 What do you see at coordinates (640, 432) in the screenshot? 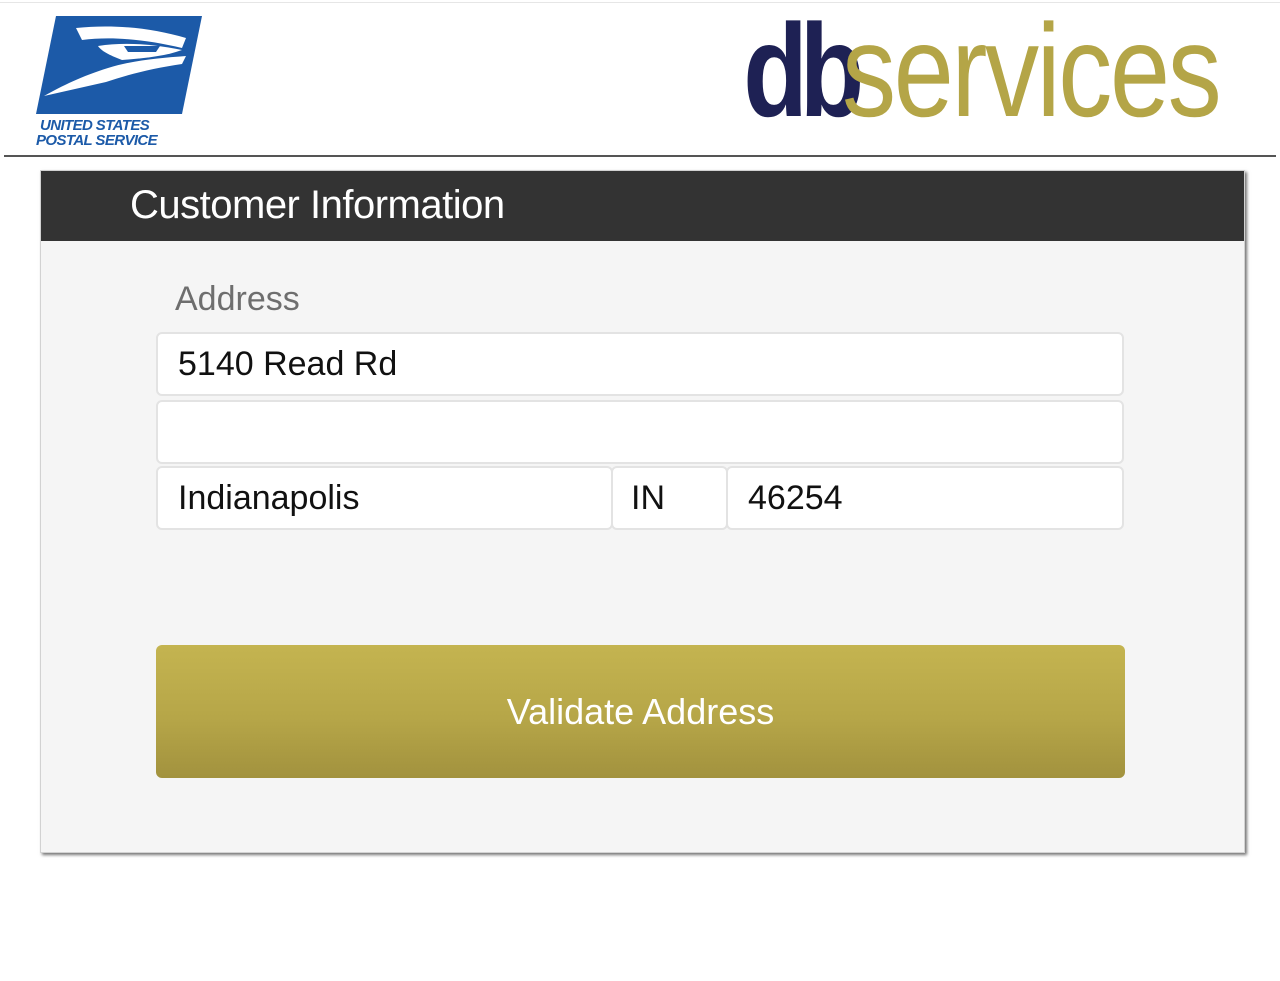
I see `address-line2-input` at bounding box center [640, 432].